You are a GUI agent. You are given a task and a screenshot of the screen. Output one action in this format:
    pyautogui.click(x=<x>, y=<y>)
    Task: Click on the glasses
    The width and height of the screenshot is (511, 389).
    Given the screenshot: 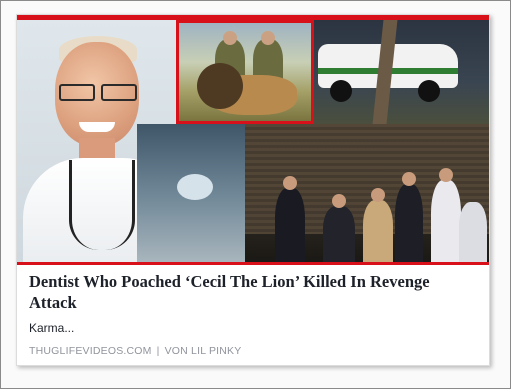 What is the action you would take?
    pyautogui.click(x=98, y=92)
    